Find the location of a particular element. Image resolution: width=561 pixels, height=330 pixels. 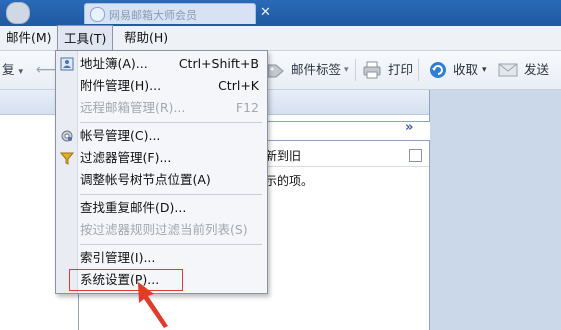

tag-chevron-icon: ▾ is located at coordinates (346, 70).